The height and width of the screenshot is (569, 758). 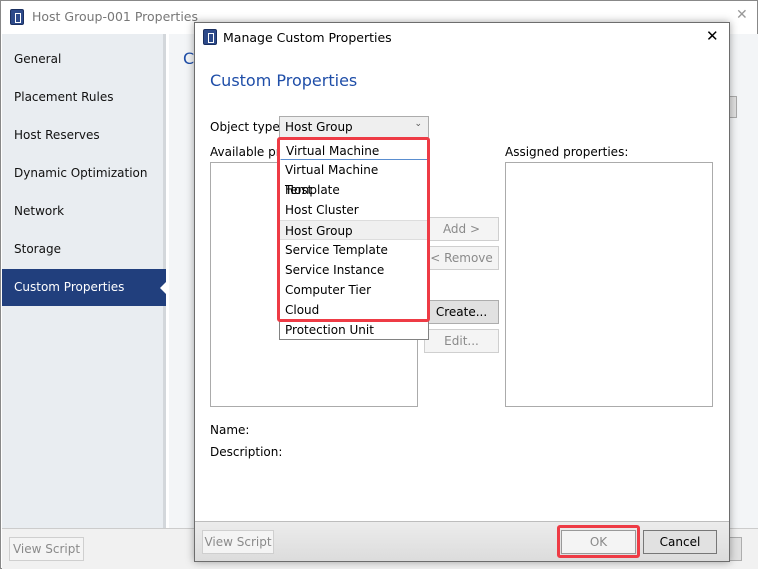 I want to click on cancel-button-partial, so click(x=735, y=549).